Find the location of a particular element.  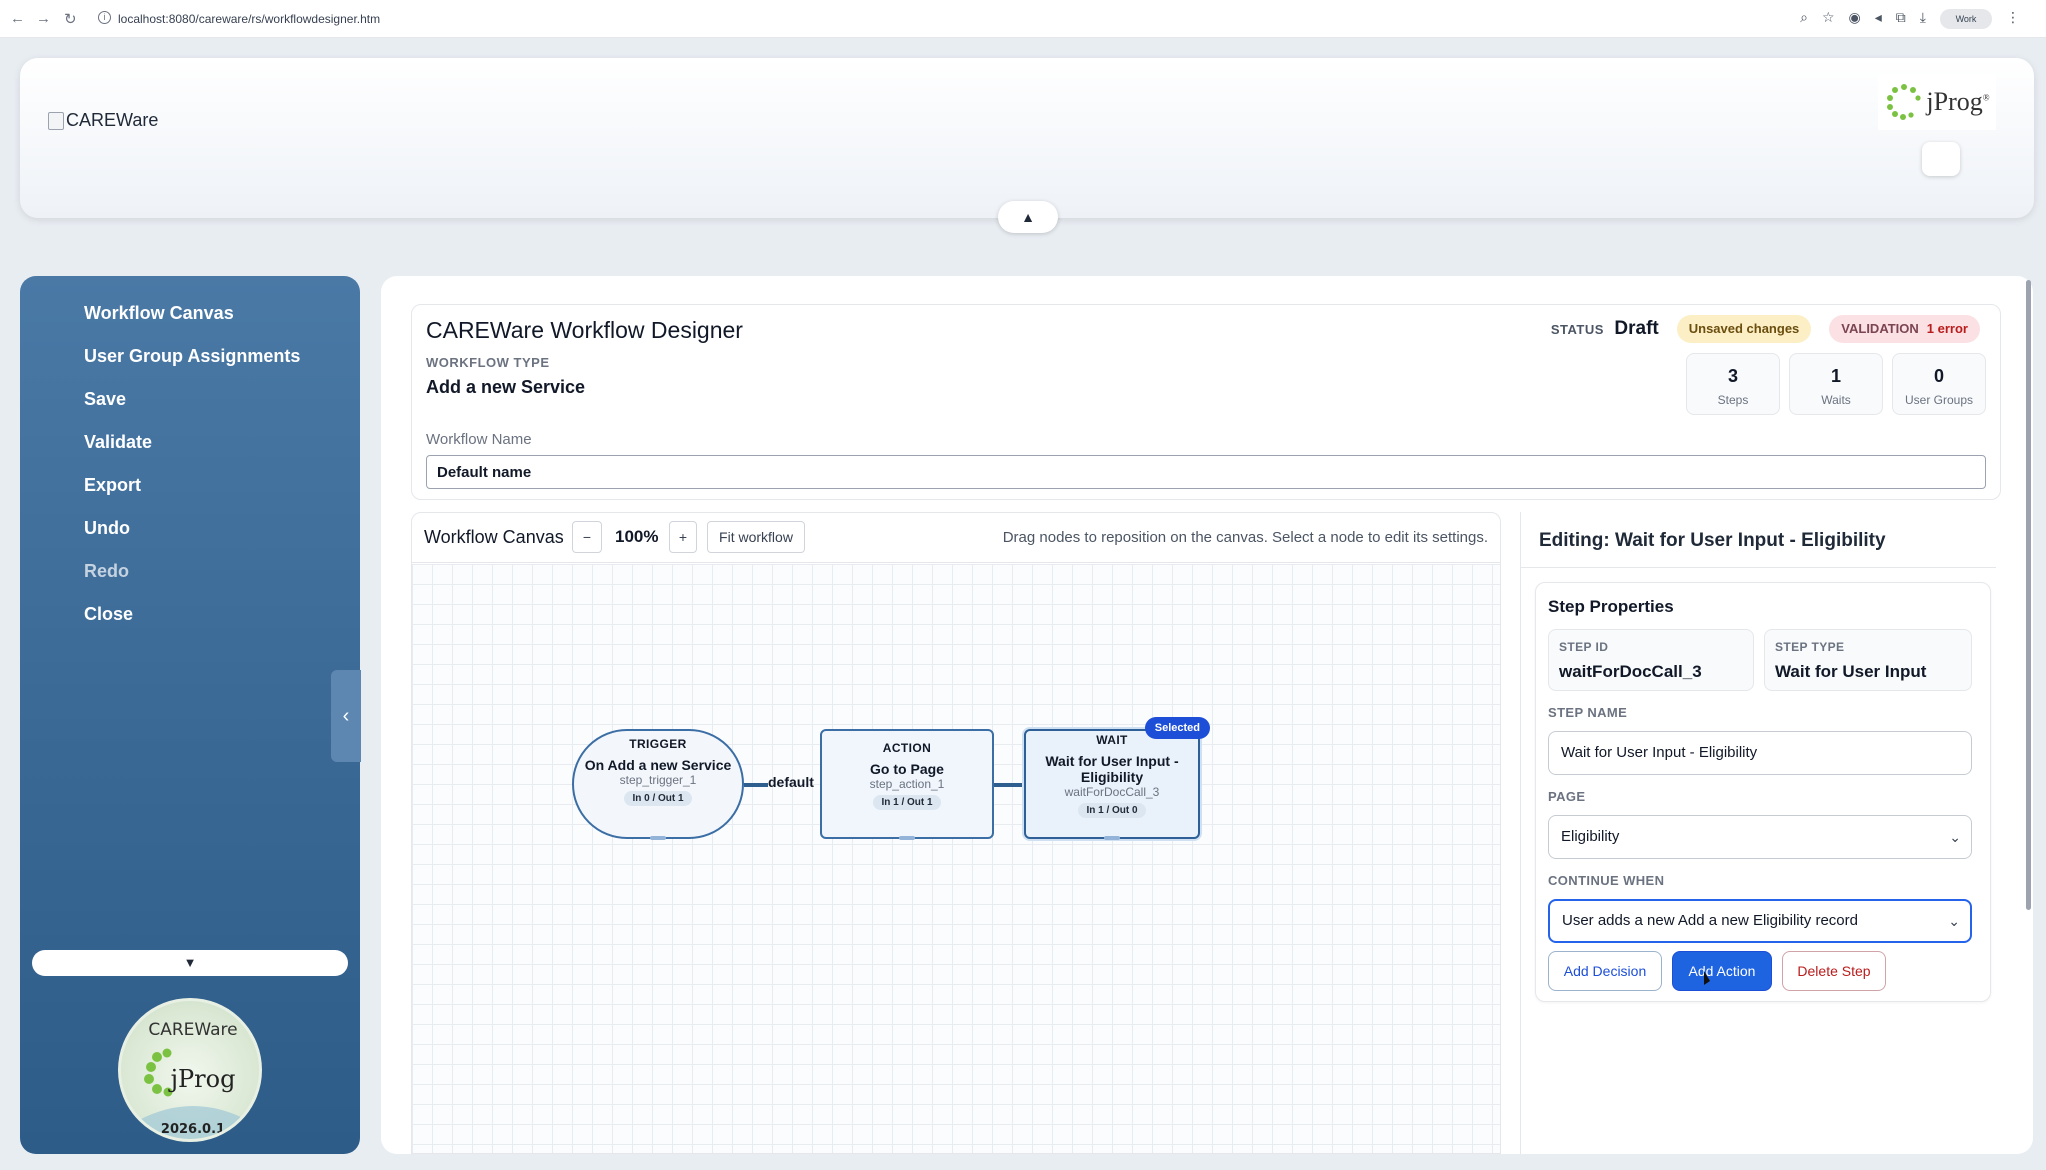

workflow-name-label: Workflow Name is located at coordinates (479, 439).